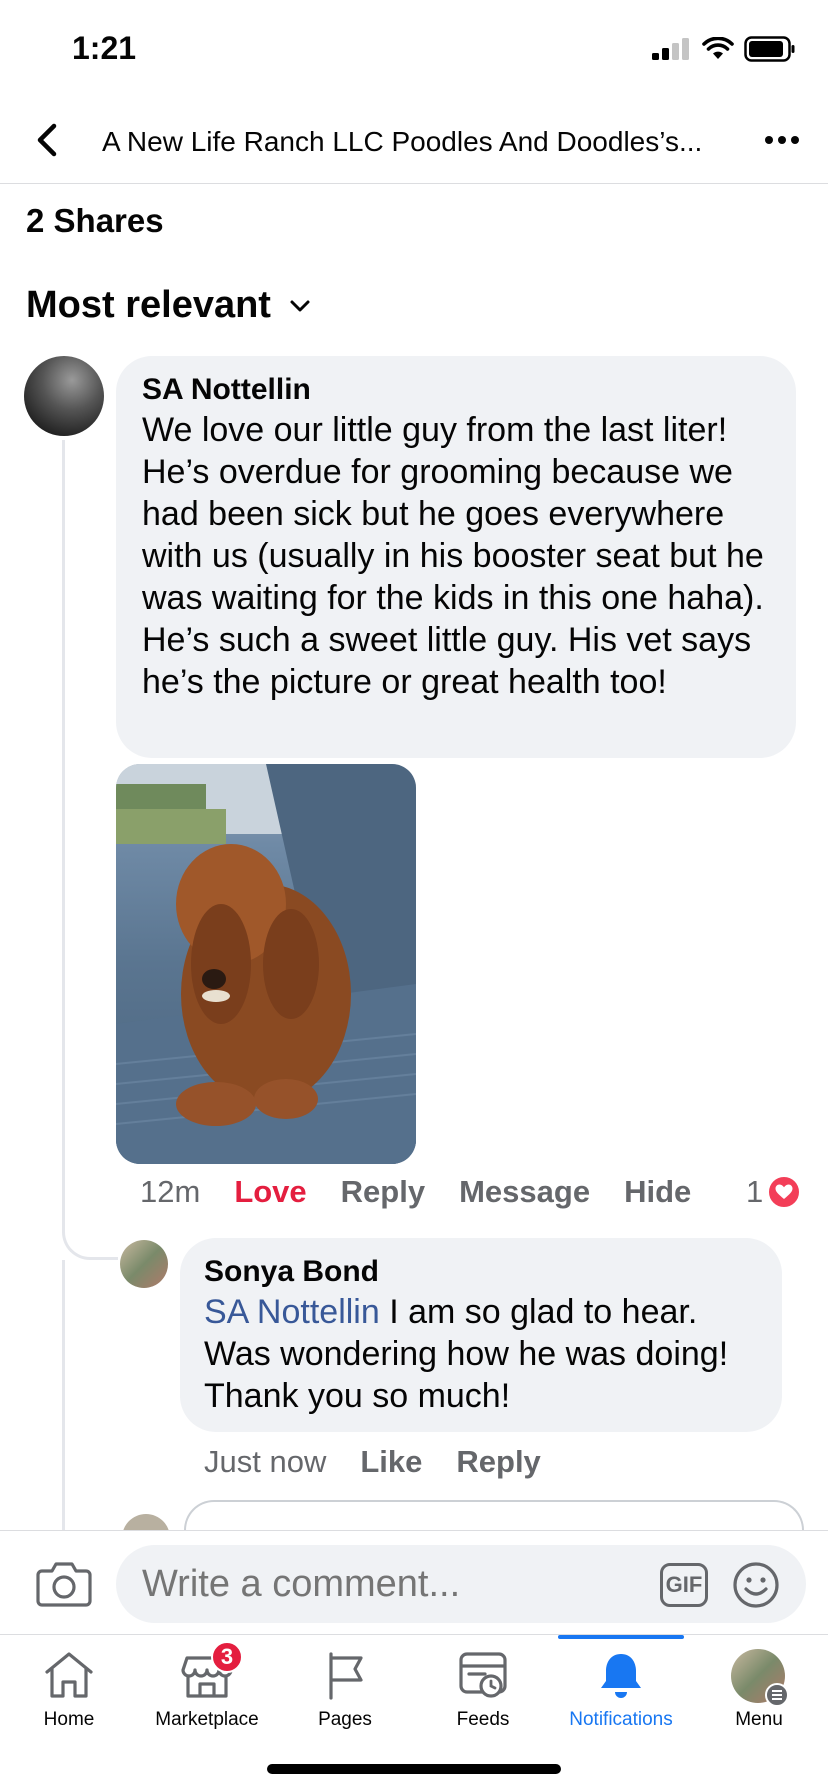 The width and height of the screenshot is (828, 1792). Describe the element at coordinates (621, 1676) in the screenshot. I see `bell-icon` at that location.